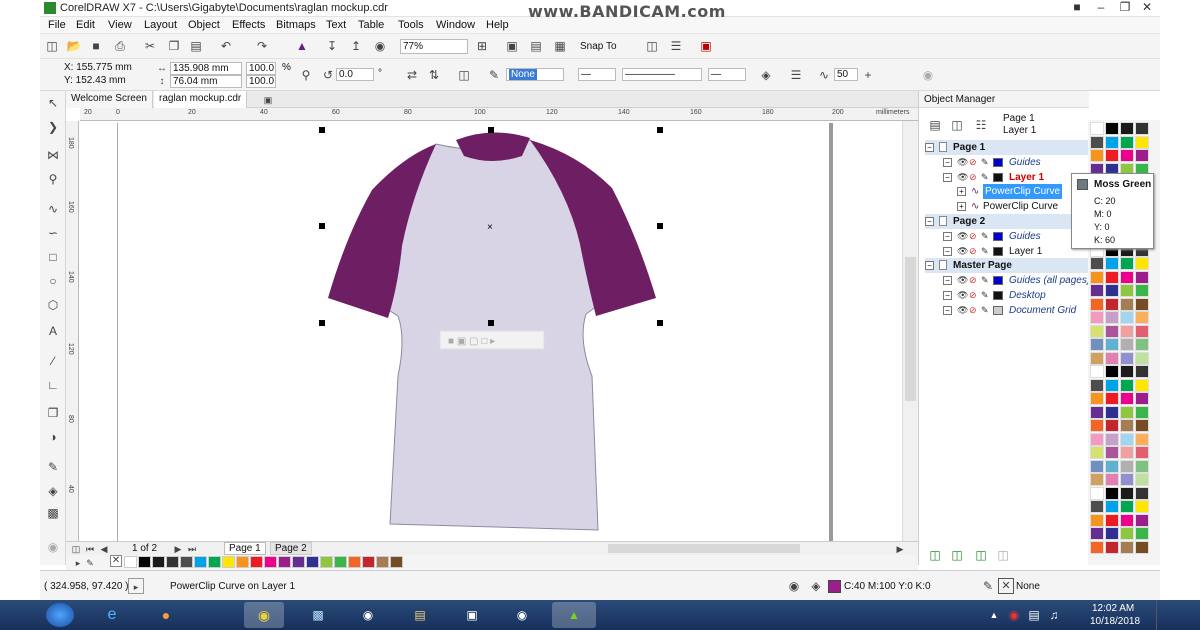  I want to click on tab-welcome-screen: Welcome Screen, so click(109, 99).